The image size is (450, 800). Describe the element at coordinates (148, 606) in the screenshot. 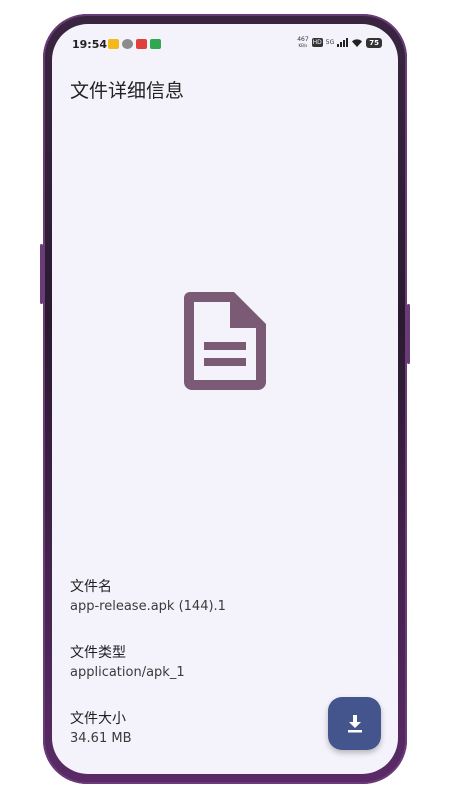

I see `file-name-value: app-release.apk (144).1` at that location.